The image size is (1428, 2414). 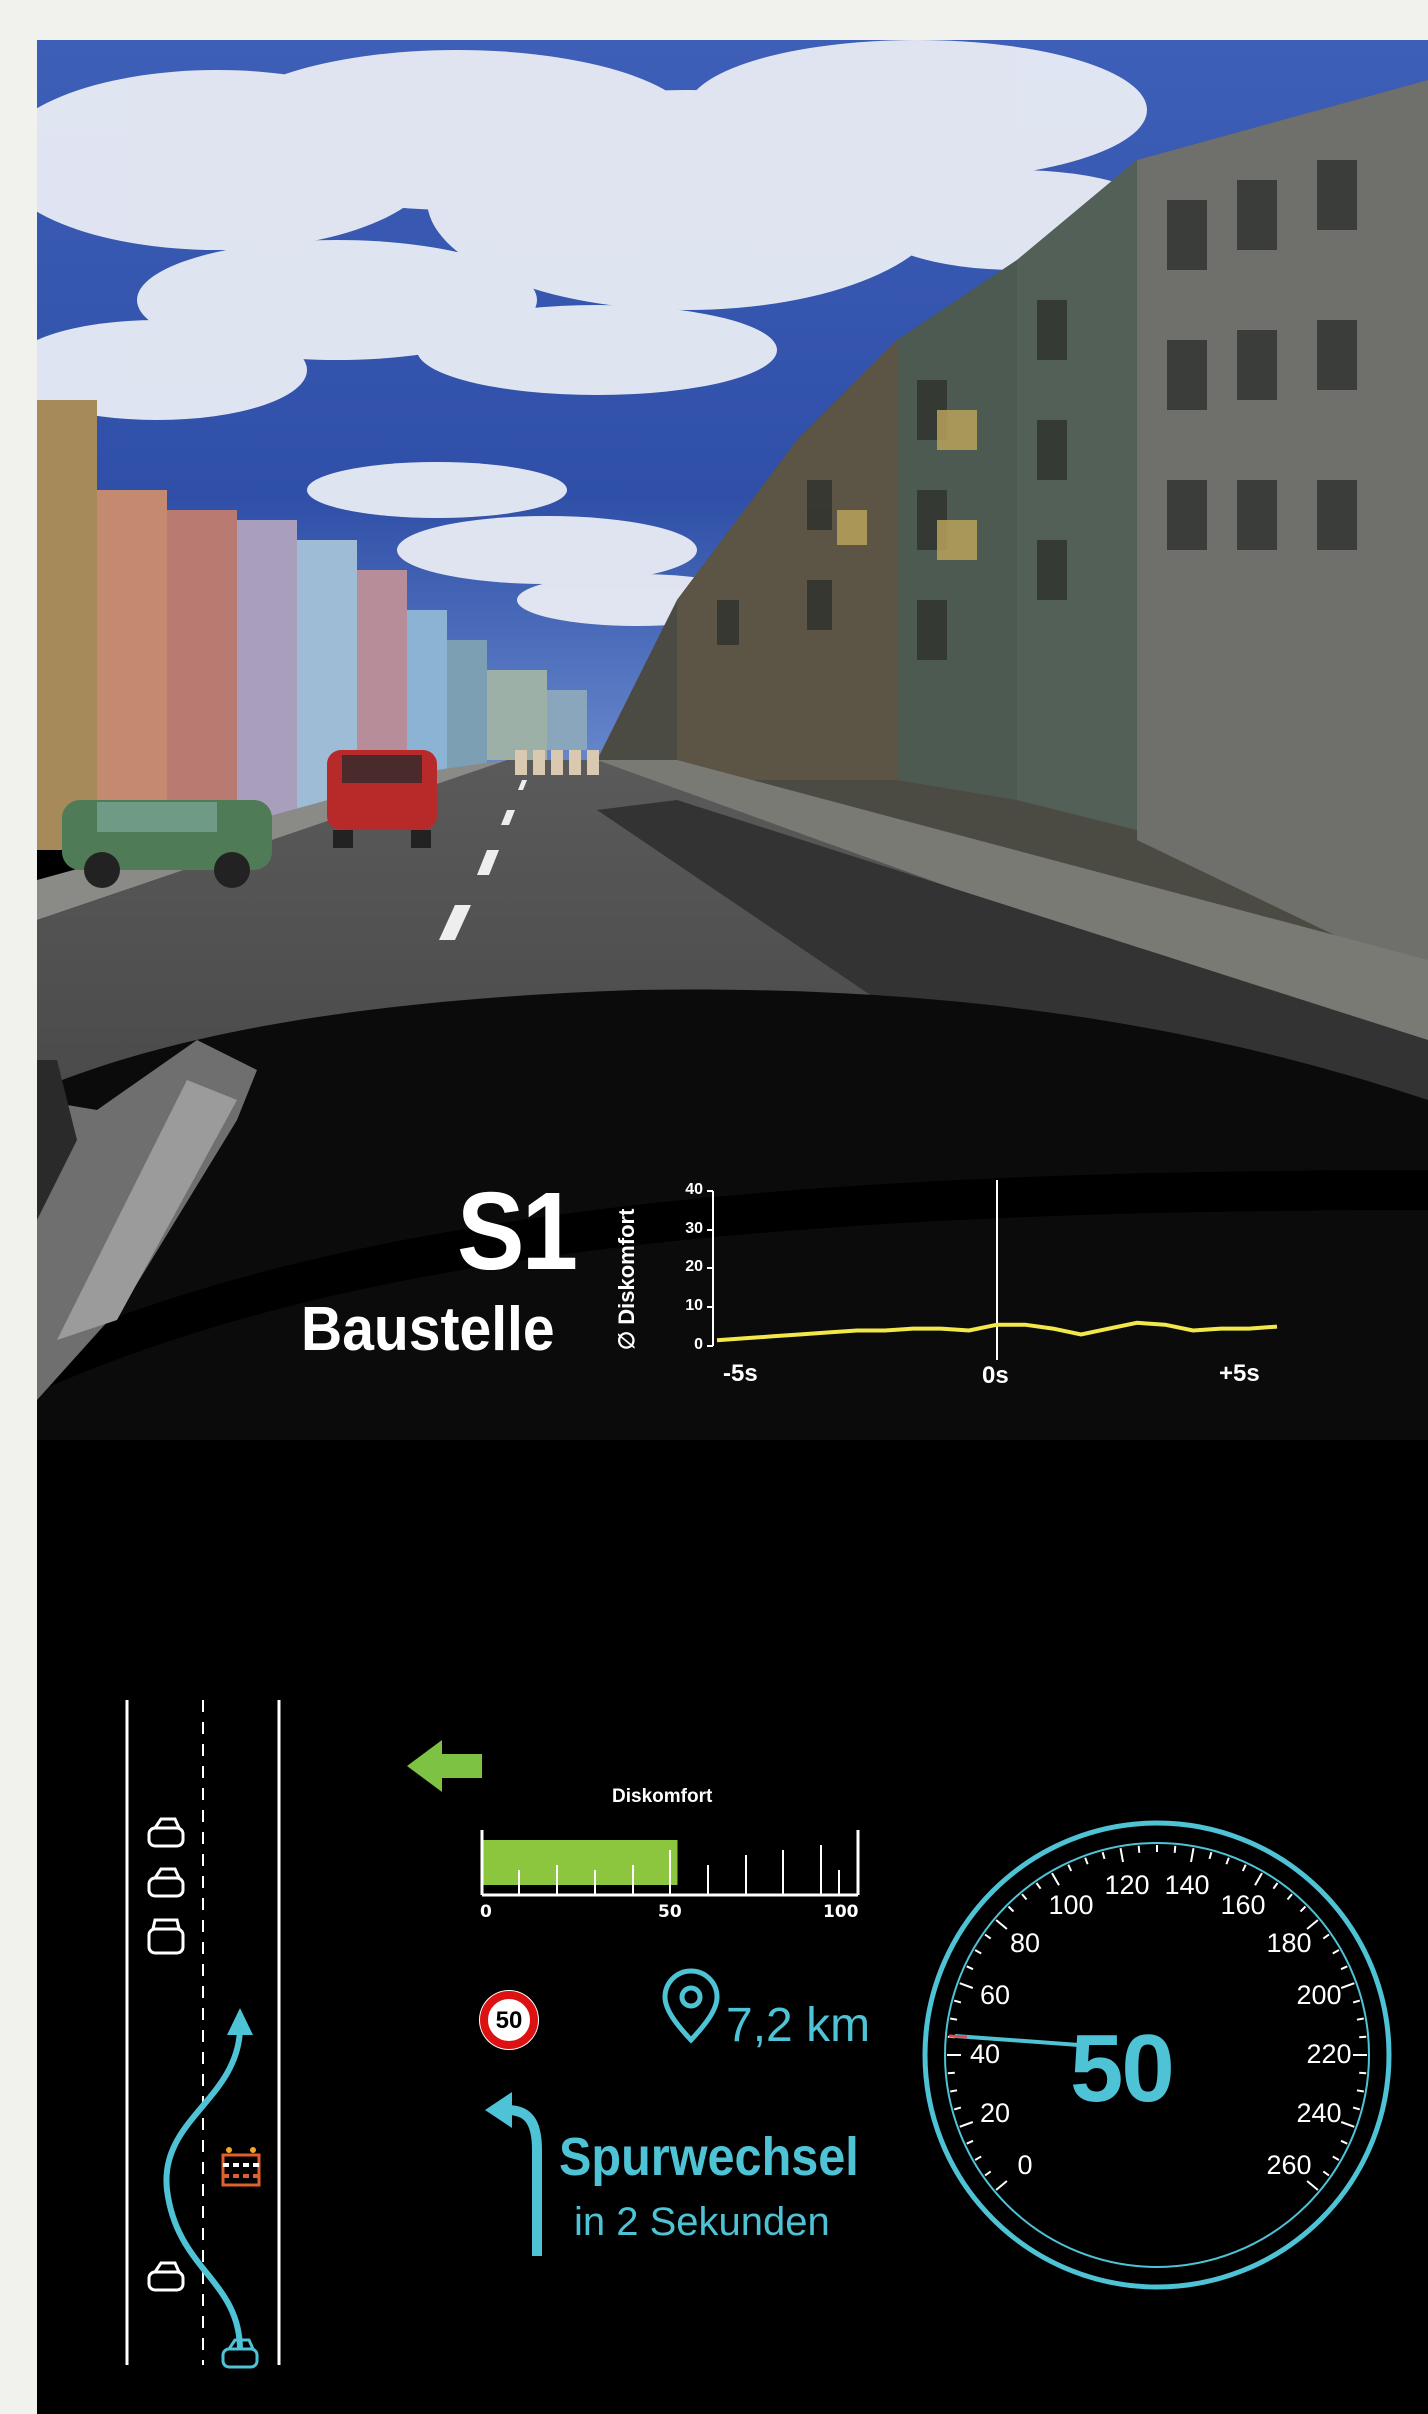 What do you see at coordinates (240, 2021) in the screenshot?
I see `lane-change-arrowhead` at bounding box center [240, 2021].